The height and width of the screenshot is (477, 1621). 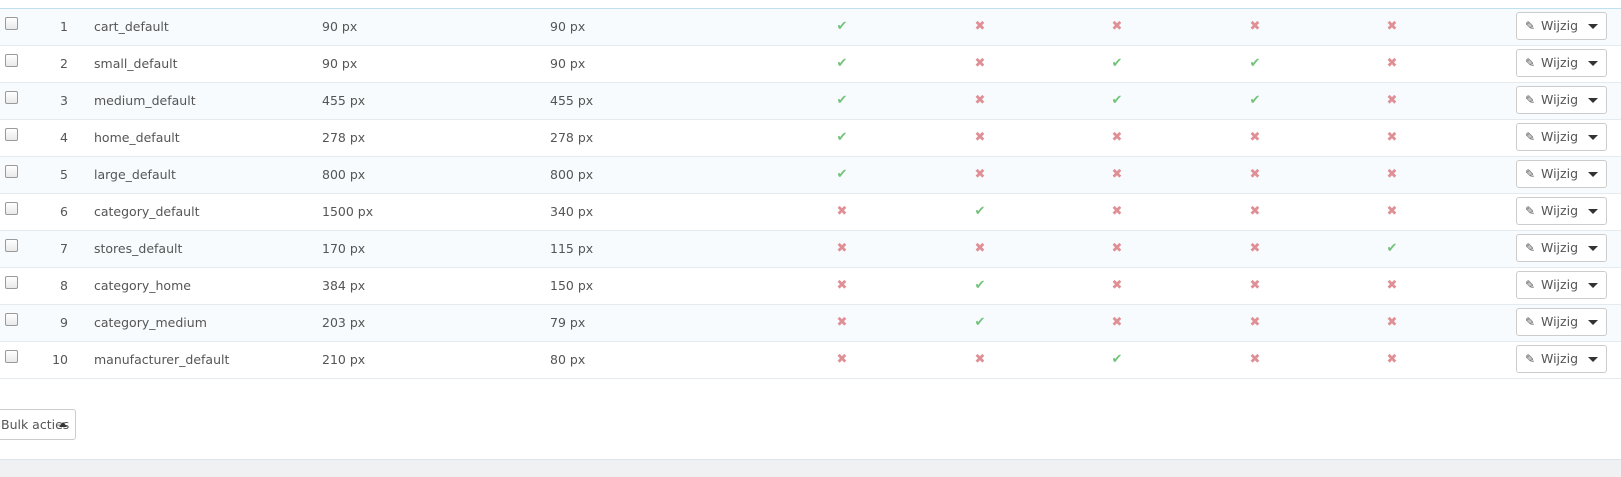 I want to click on row-height: 278 px, so click(x=572, y=137).